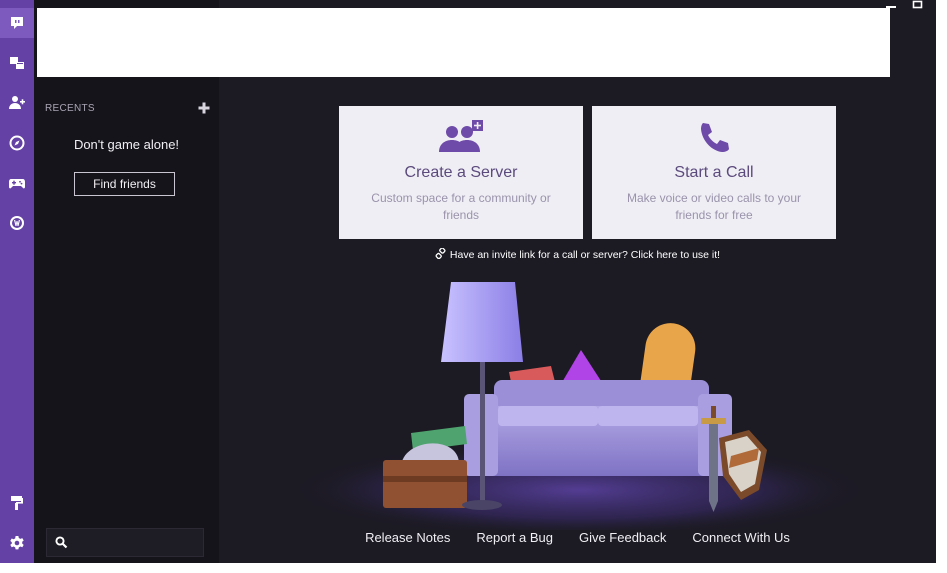 Image resolution: width=947 pixels, height=573 pixels. What do you see at coordinates (204, 108) in the screenshot?
I see `plus-icon` at bounding box center [204, 108].